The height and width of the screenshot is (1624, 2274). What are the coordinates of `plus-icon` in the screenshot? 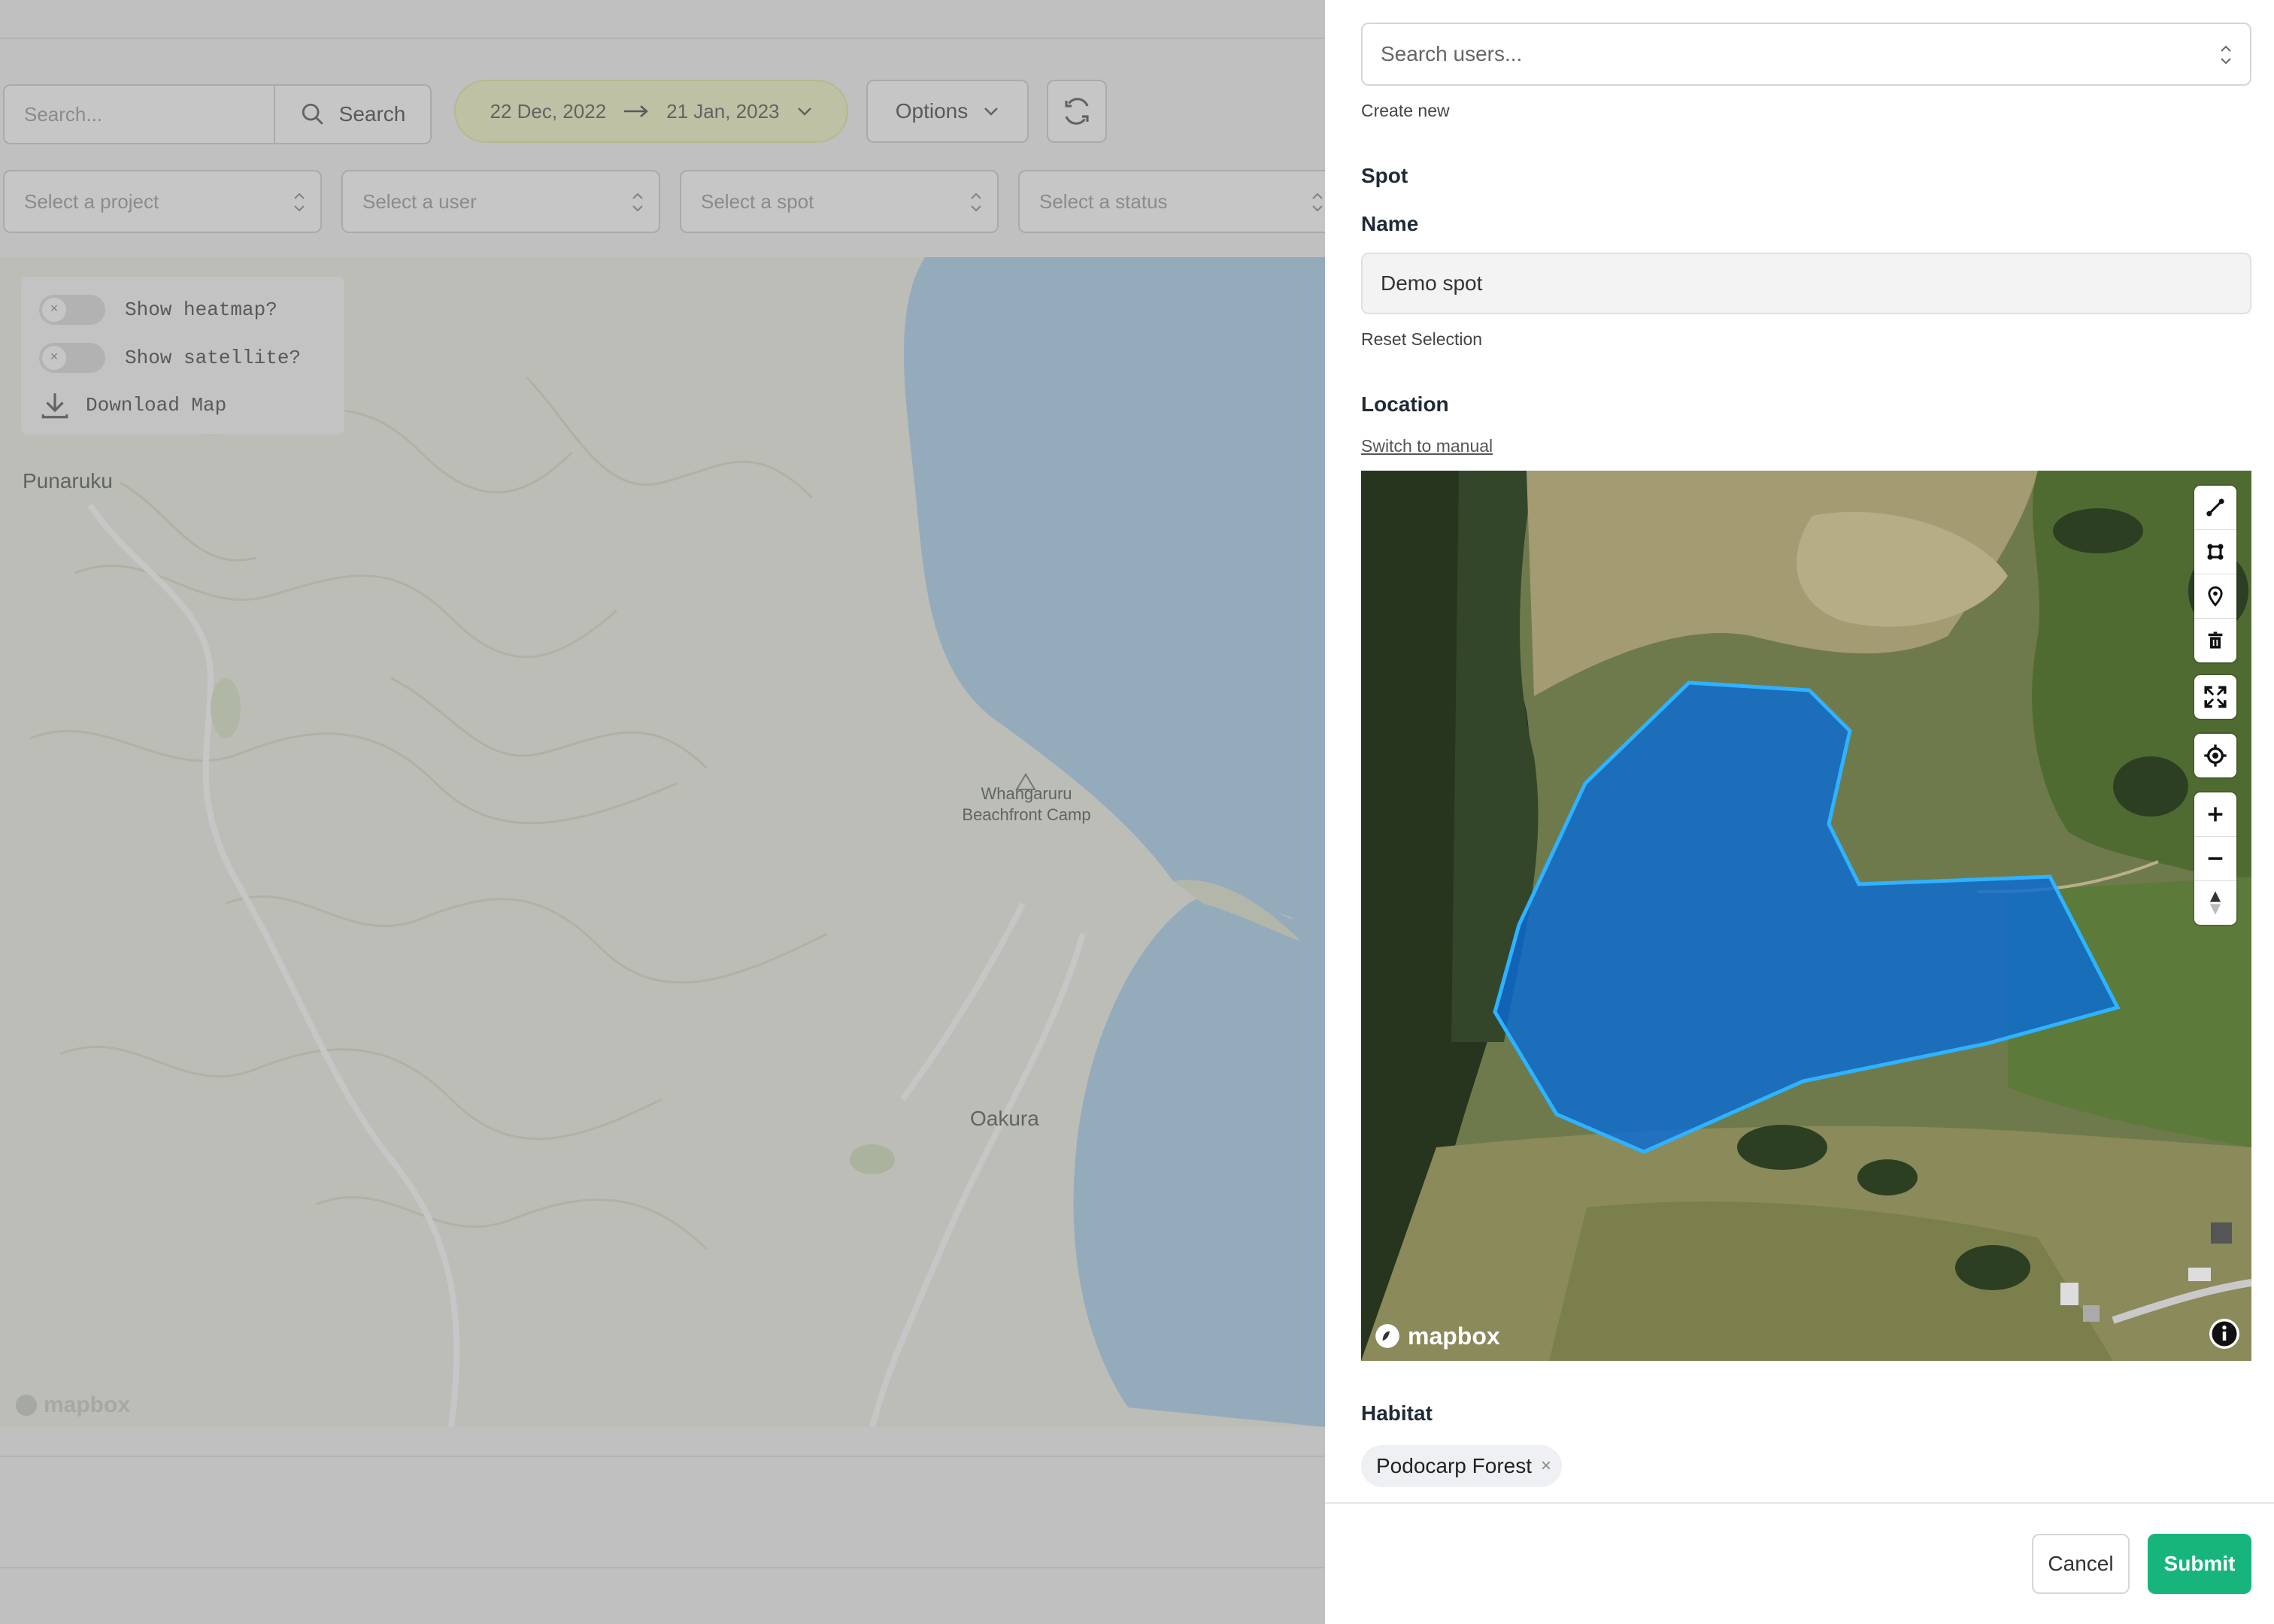 It's located at (2215, 814).